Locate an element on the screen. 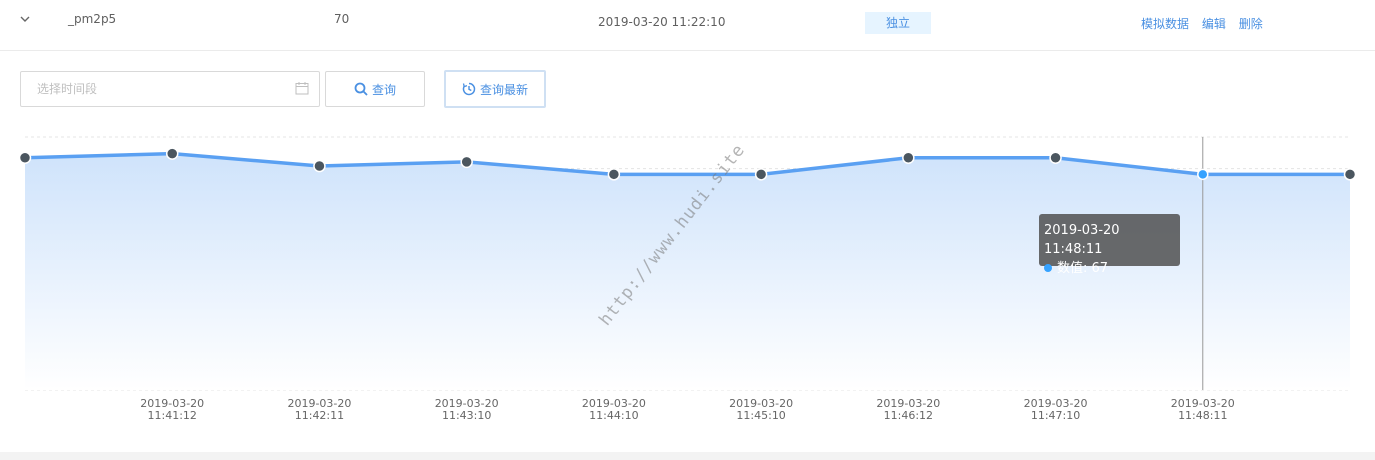 The image size is (1375, 460). data-point-highlighted is located at coordinates (1203, 174).